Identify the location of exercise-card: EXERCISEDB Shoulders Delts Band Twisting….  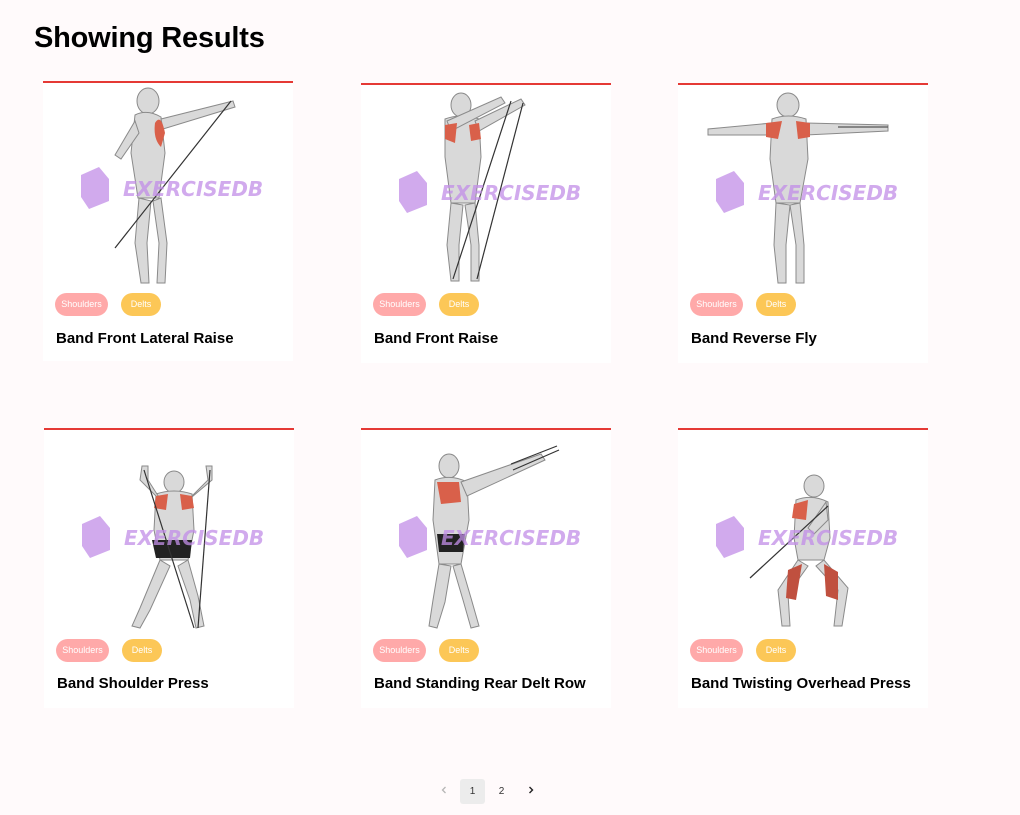
(803, 568).